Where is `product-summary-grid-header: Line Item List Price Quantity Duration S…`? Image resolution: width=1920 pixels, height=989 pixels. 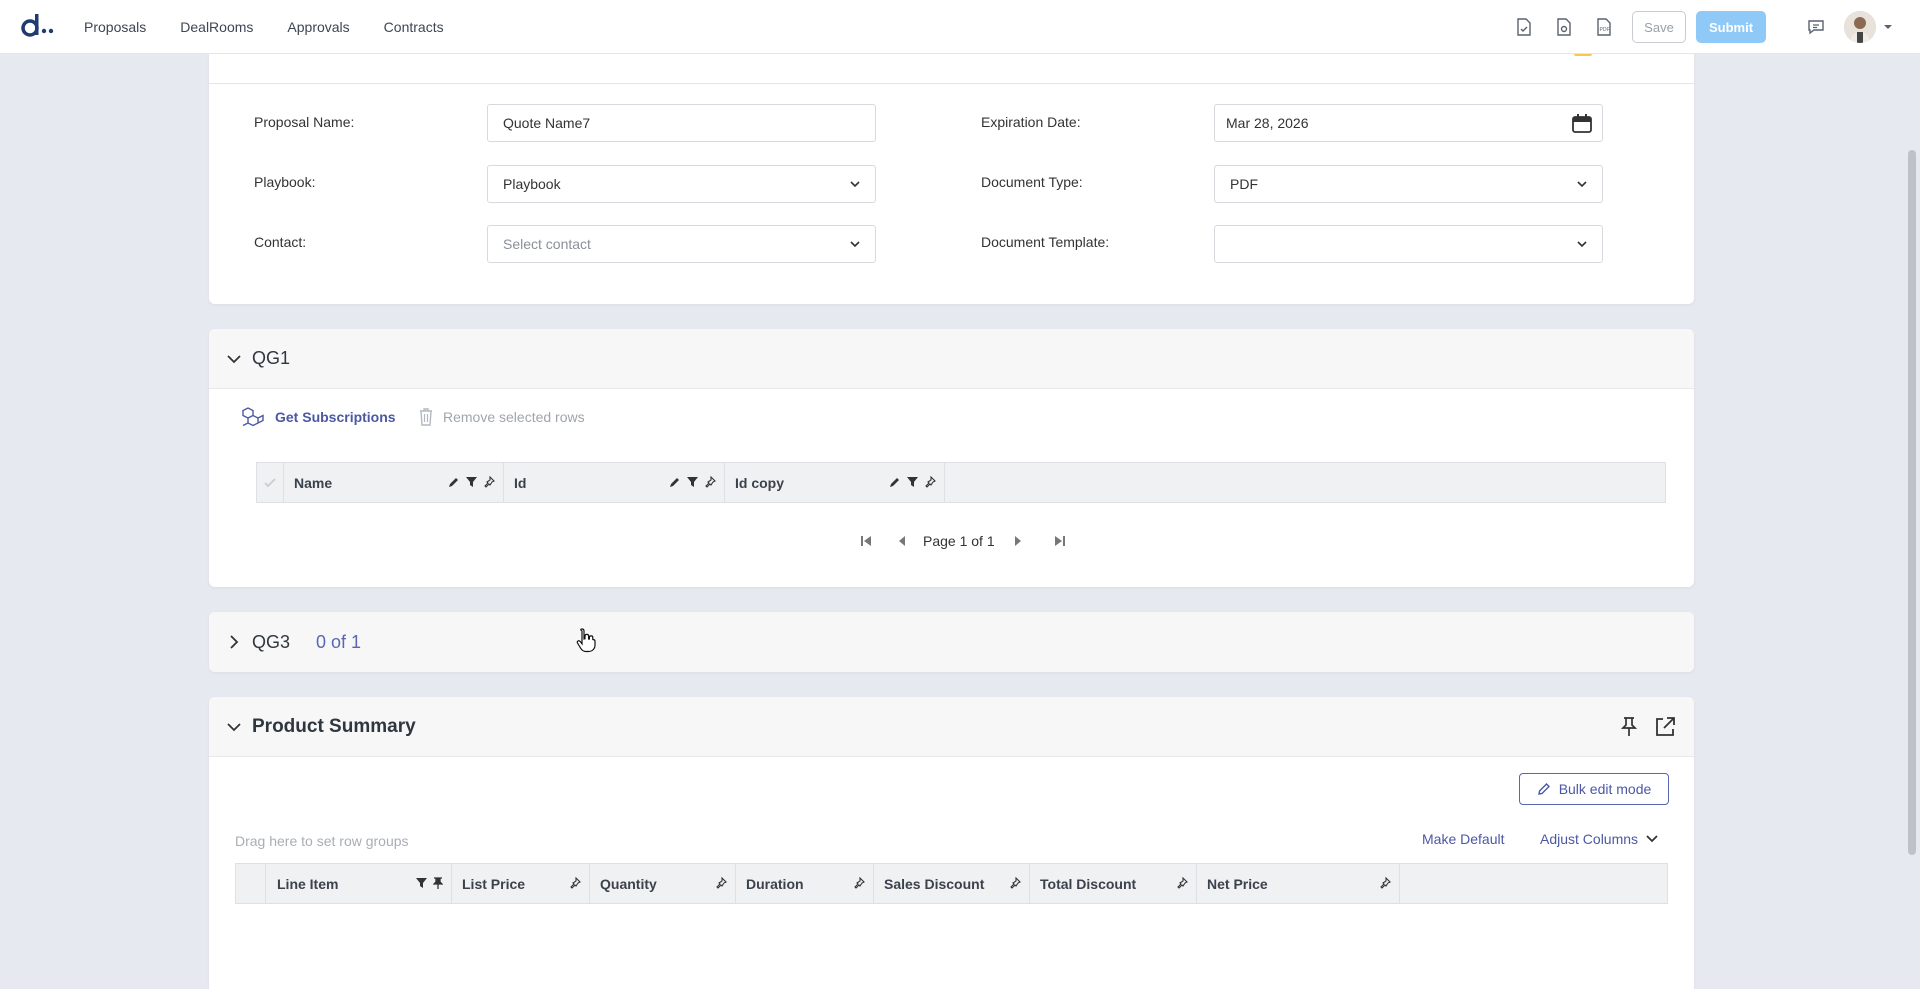
product-summary-grid-header: Line Item List Price Quantity Duration S… is located at coordinates (951, 883).